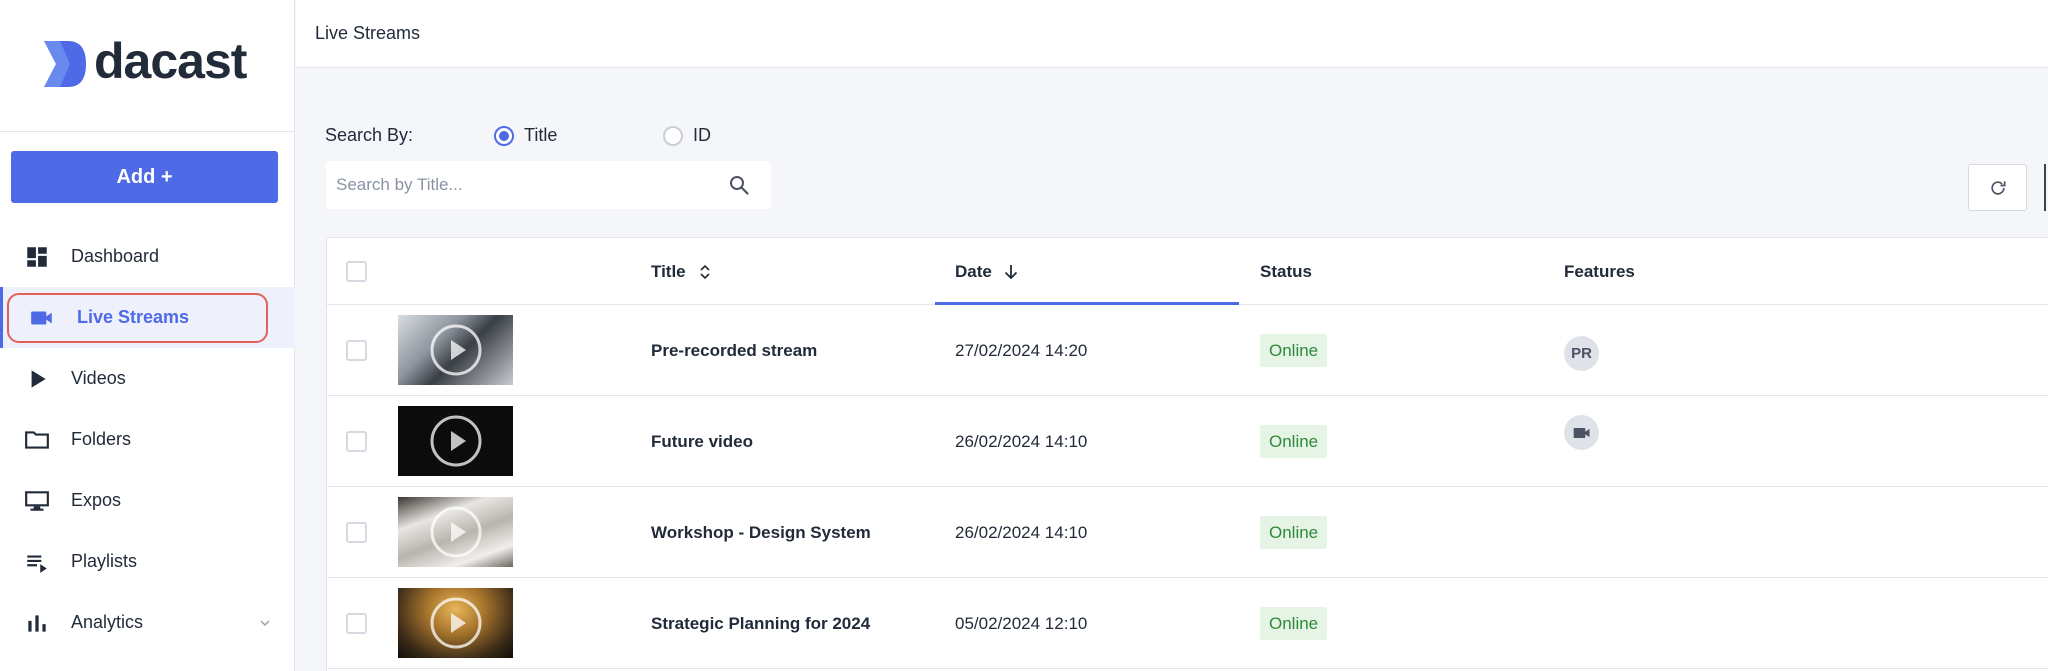 The height and width of the screenshot is (671, 2048). I want to click on brand-name: dacast, so click(170, 61).